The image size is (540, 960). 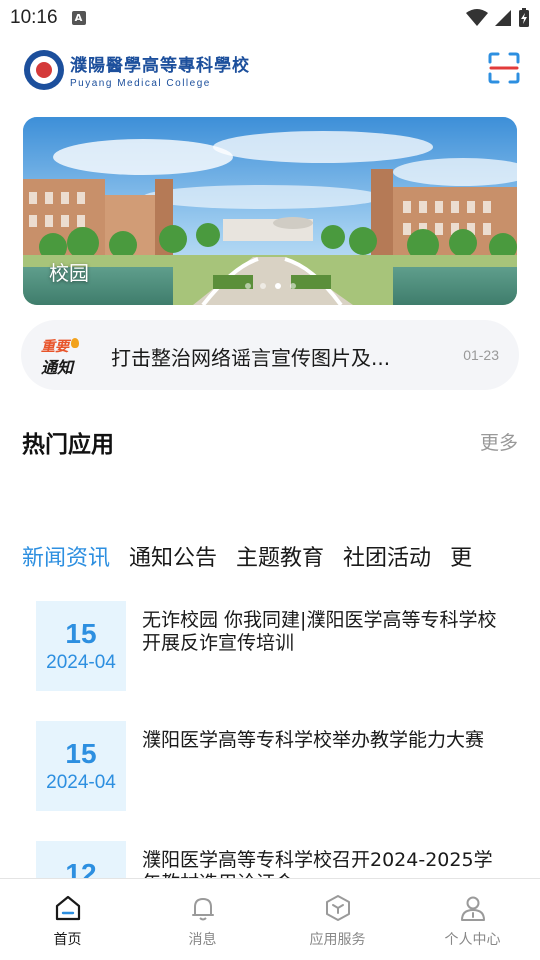 I want to click on important-notice-badge: 重要 通知, so click(x=61, y=356).